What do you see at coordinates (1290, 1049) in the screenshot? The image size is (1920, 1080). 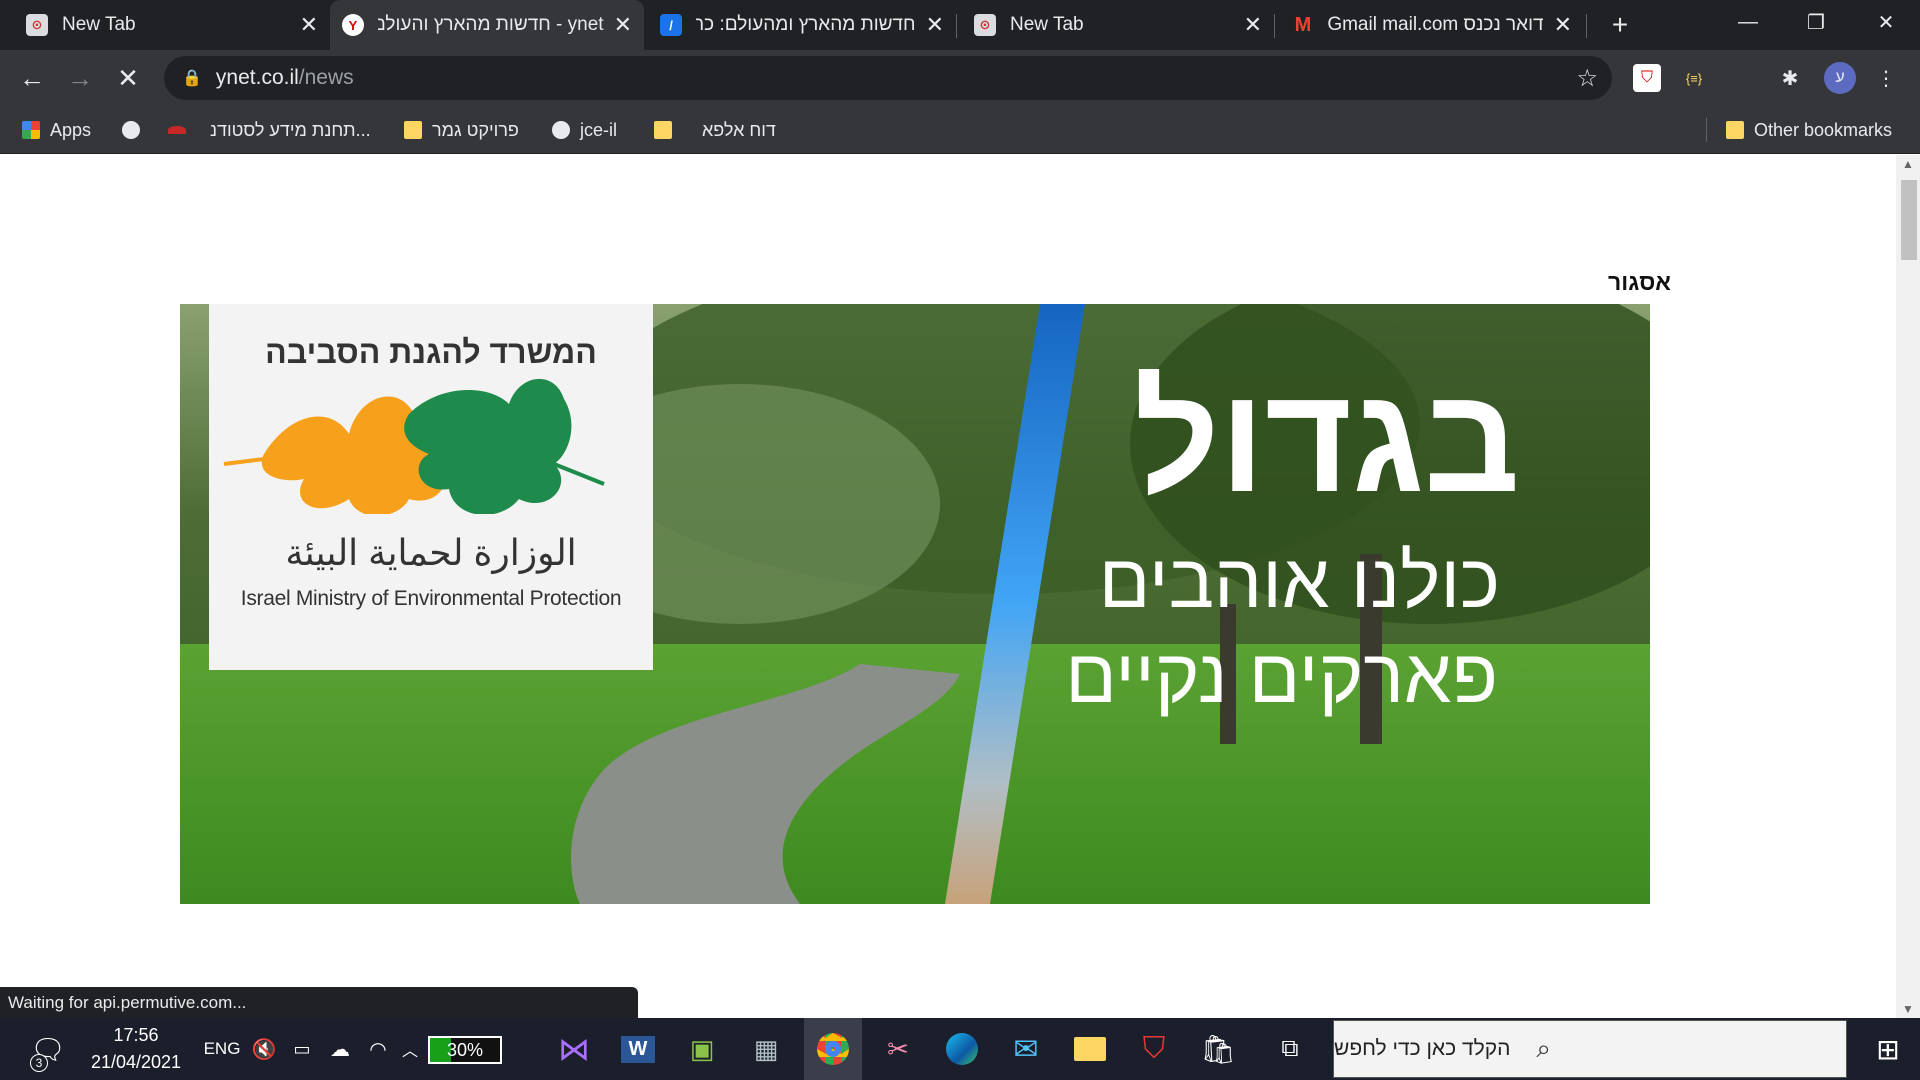 I see `task-view-icon: ⧉` at bounding box center [1290, 1049].